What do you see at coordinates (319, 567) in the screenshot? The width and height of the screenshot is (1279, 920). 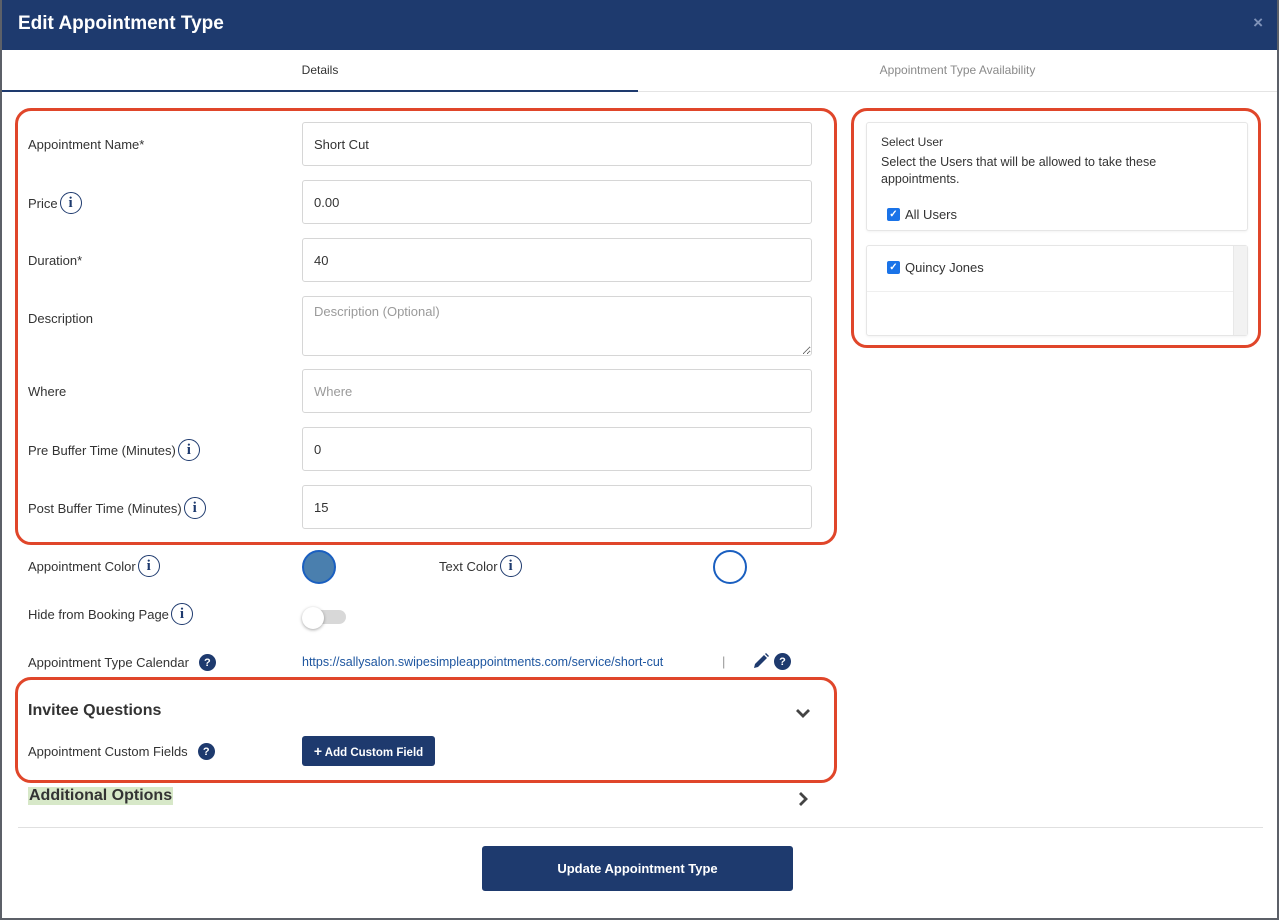 I see `appointment-color-swatch` at bounding box center [319, 567].